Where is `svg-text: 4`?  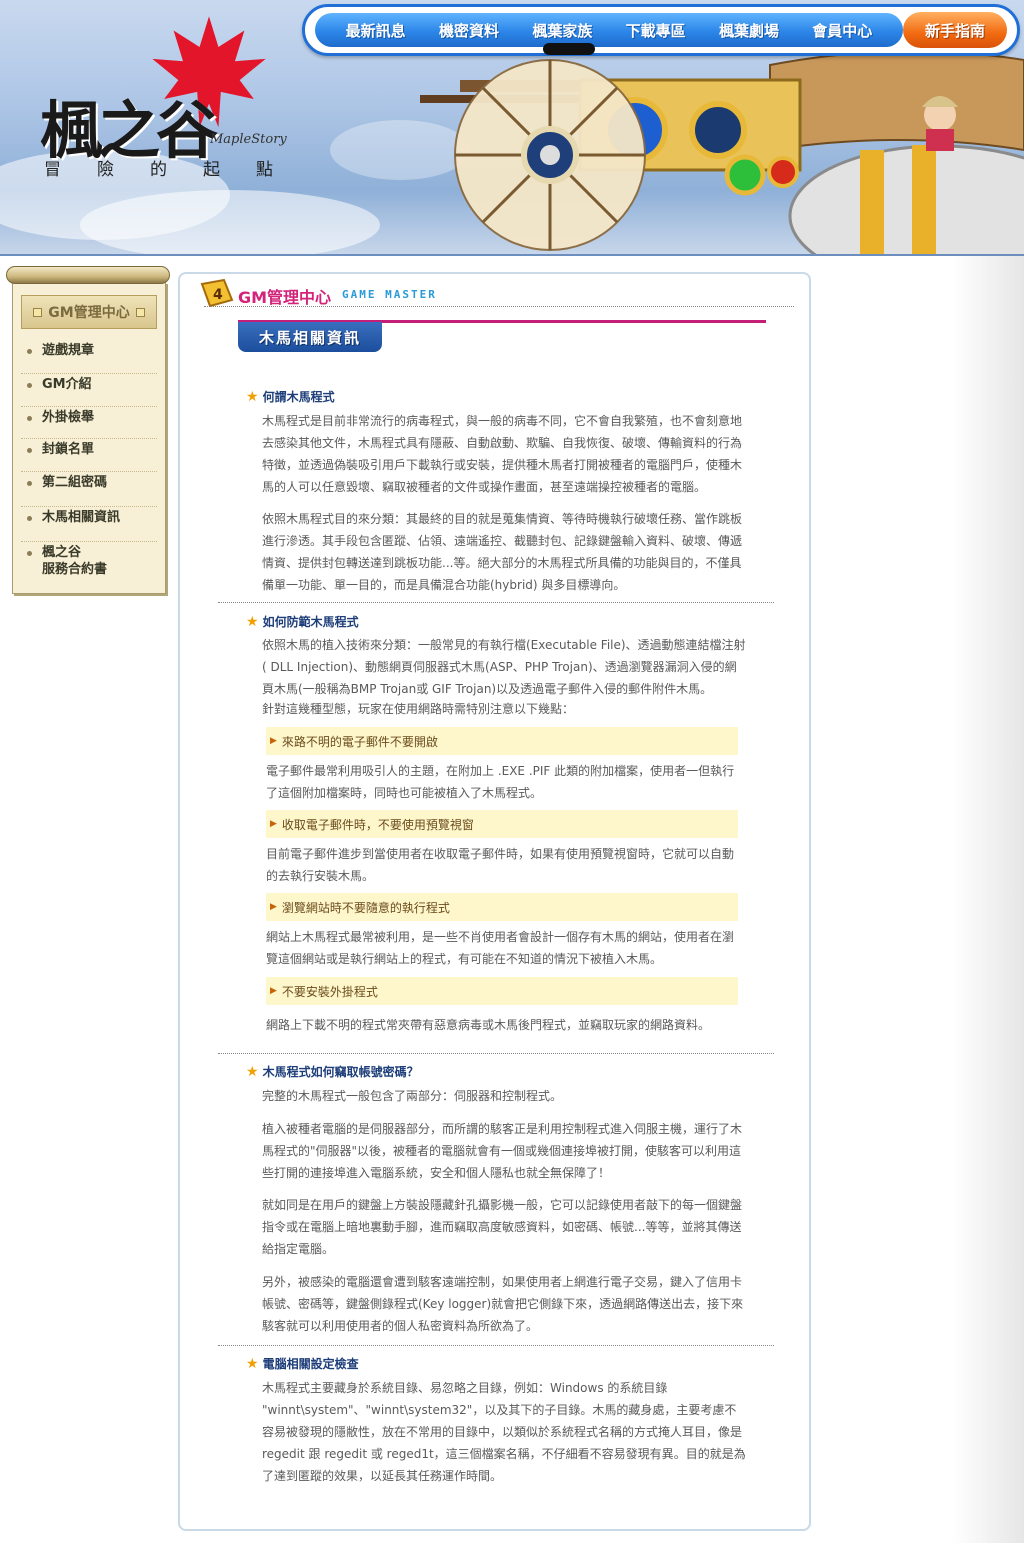 svg-text: 4 is located at coordinates (218, 295).